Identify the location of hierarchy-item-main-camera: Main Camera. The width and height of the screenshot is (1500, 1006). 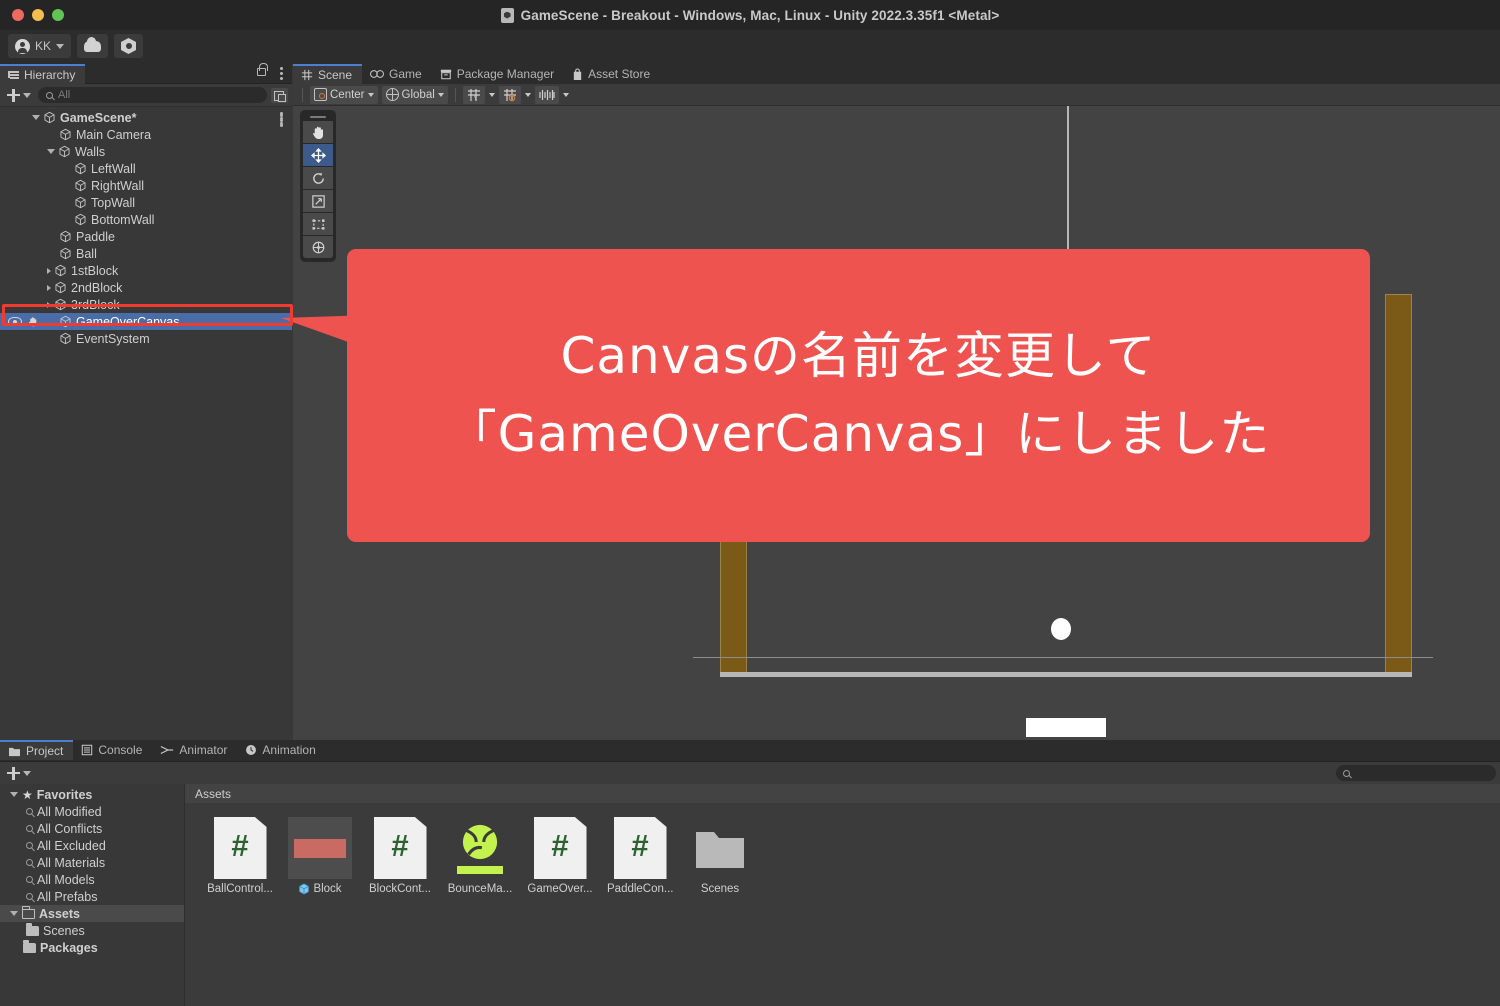
(146, 134).